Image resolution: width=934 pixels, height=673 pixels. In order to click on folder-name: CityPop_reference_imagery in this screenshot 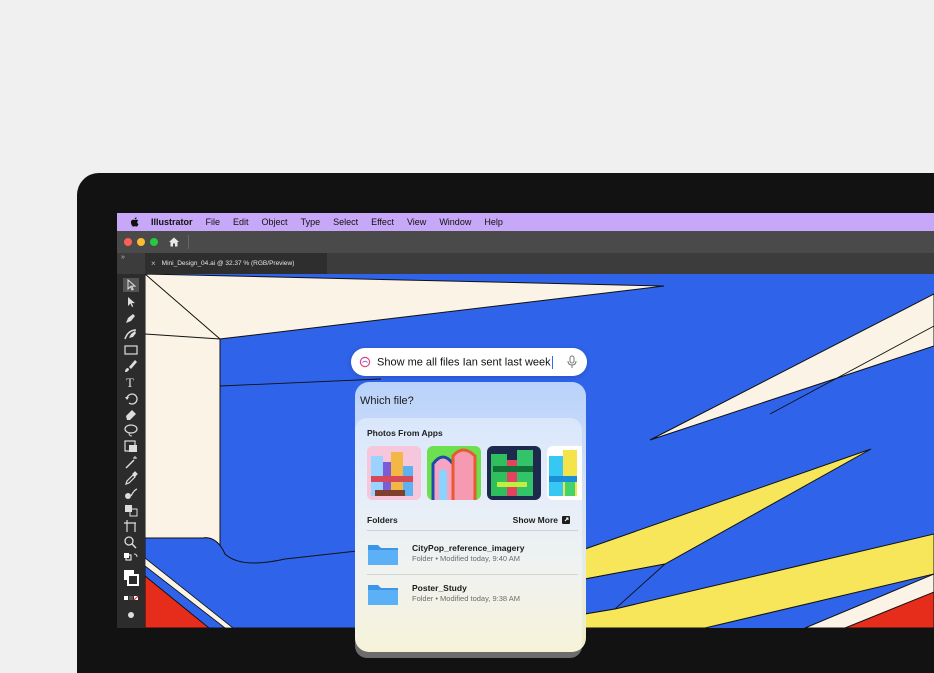, I will do `click(468, 548)`.